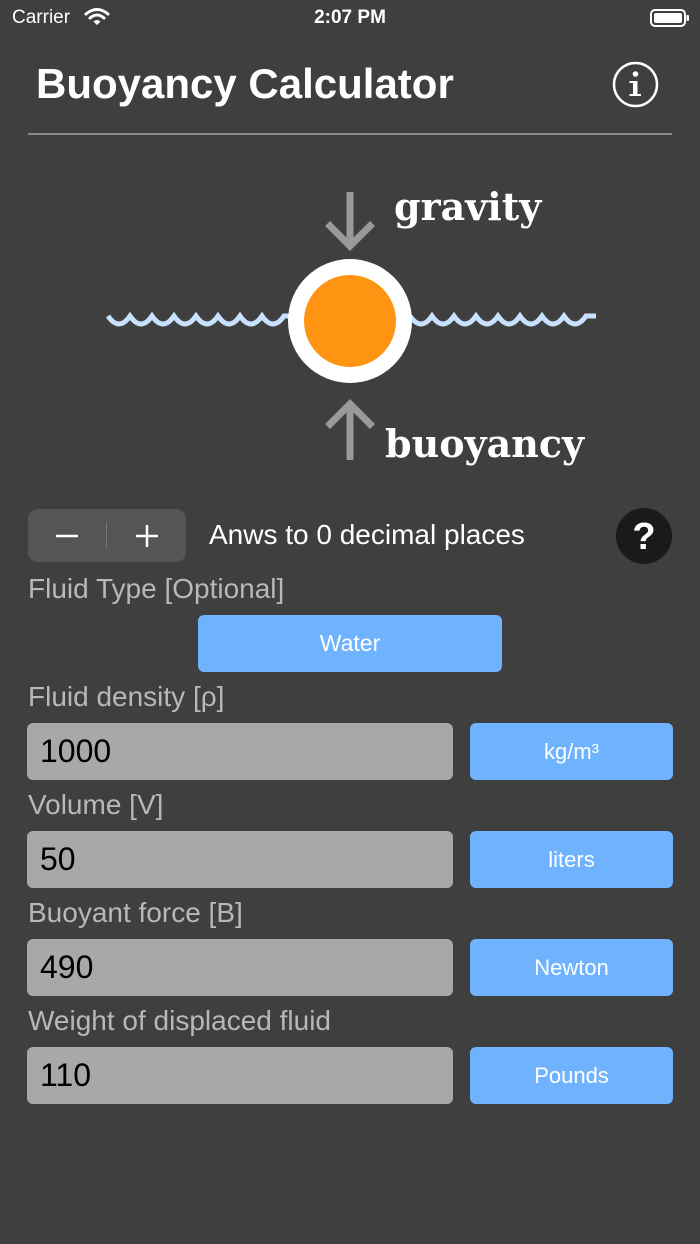 The width and height of the screenshot is (700, 1244). Describe the element at coordinates (635, 84) in the screenshot. I see `info-icon` at that location.